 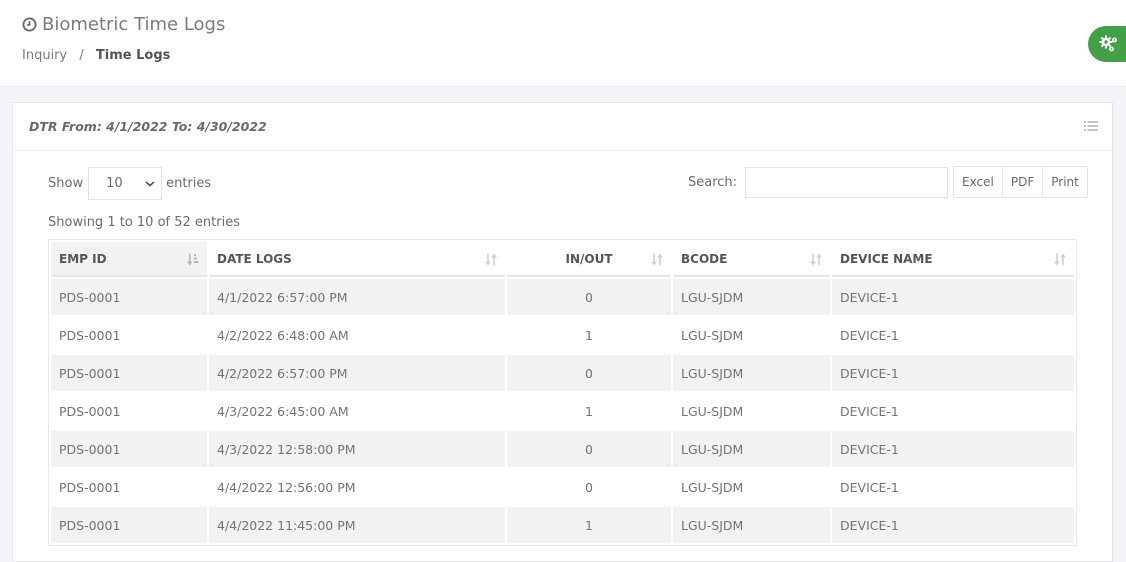 What do you see at coordinates (254, 258) in the screenshot?
I see `column-label: DATE LOGS` at bounding box center [254, 258].